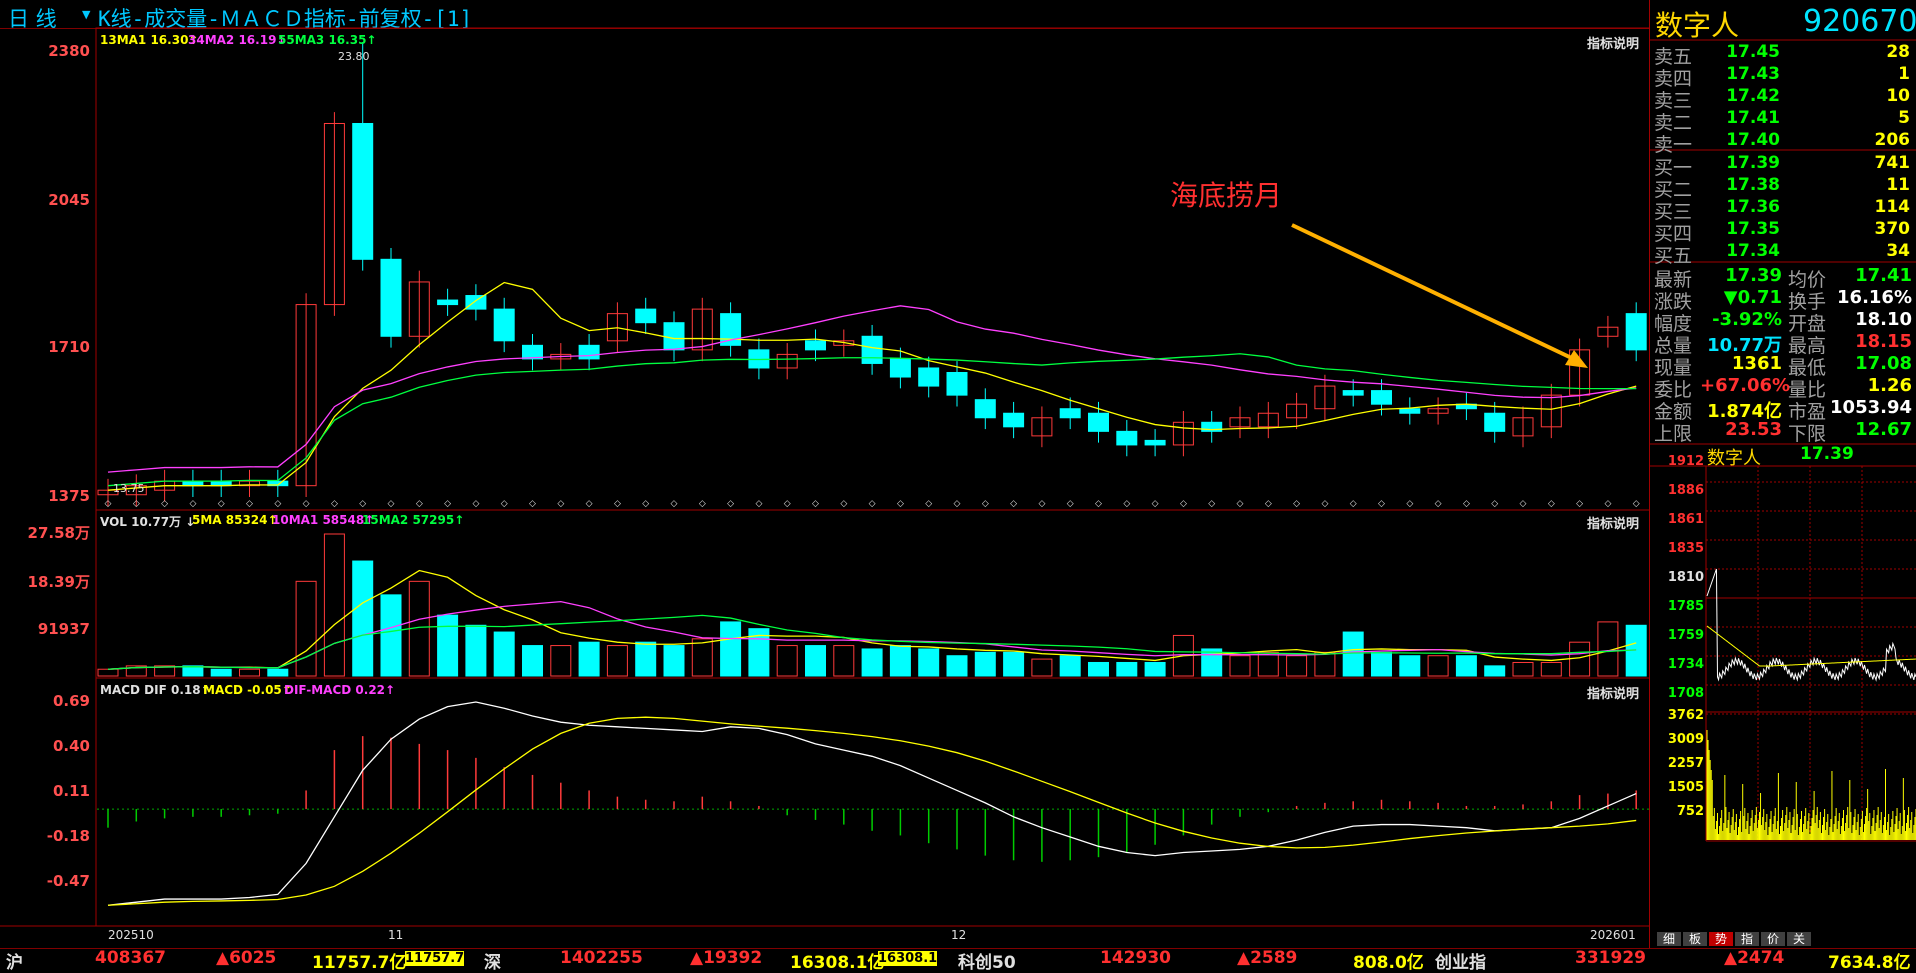  What do you see at coordinates (323, 520) in the screenshot?
I see `vol-ma10-legend: 10MA1 58548↑` at bounding box center [323, 520].